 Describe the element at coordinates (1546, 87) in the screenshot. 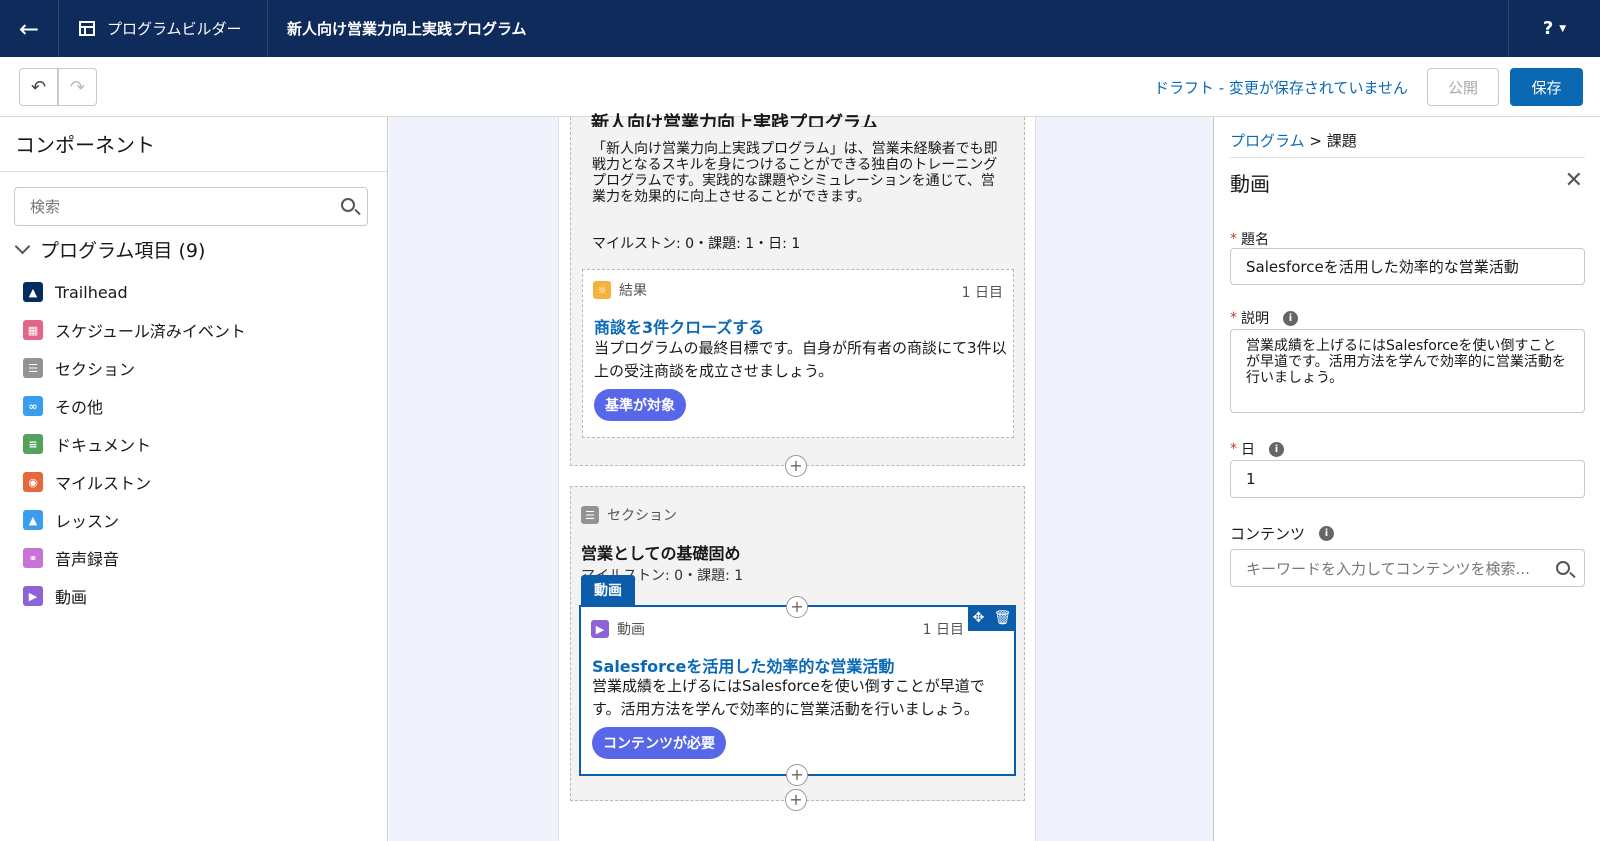

I see `save-button: 保存` at that location.